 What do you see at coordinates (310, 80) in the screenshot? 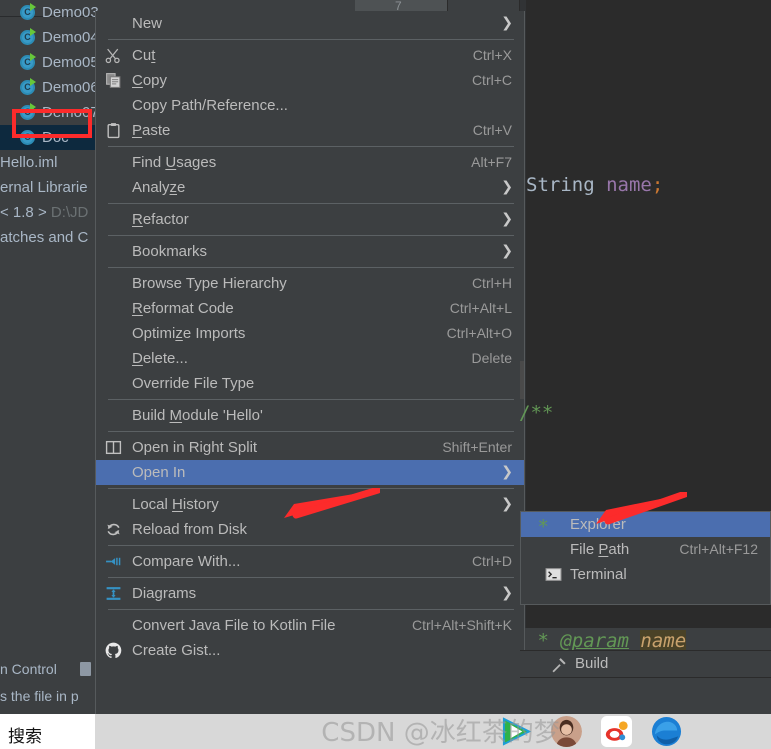
I see `menu-item-copy: Copy Ctrl+C` at bounding box center [310, 80].